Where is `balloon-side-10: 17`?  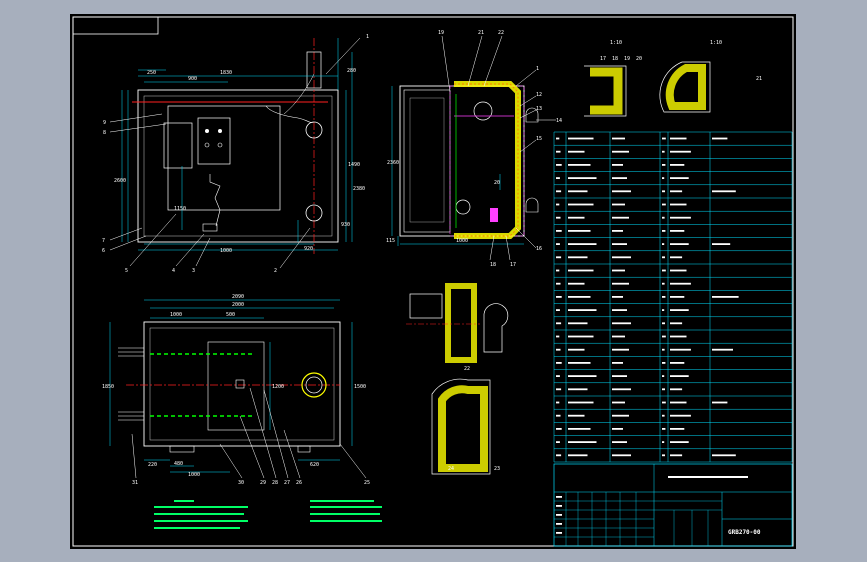 balloon-side-10: 17 is located at coordinates (513, 265).